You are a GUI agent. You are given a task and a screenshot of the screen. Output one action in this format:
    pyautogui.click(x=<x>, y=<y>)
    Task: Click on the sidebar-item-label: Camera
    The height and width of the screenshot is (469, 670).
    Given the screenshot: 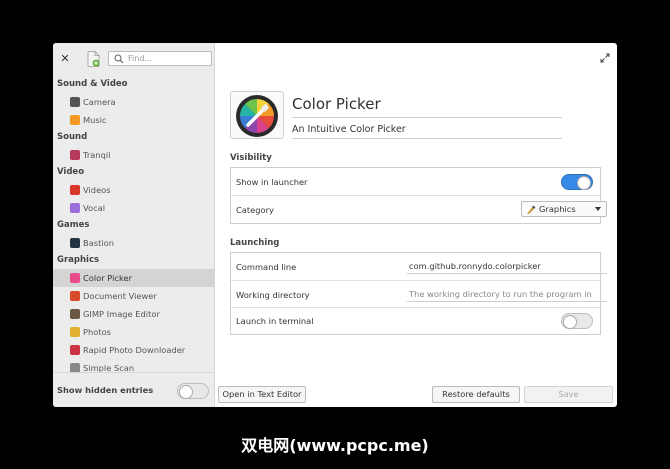 What is the action you would take?
    pyautogui.click(x=99, y=102)
    